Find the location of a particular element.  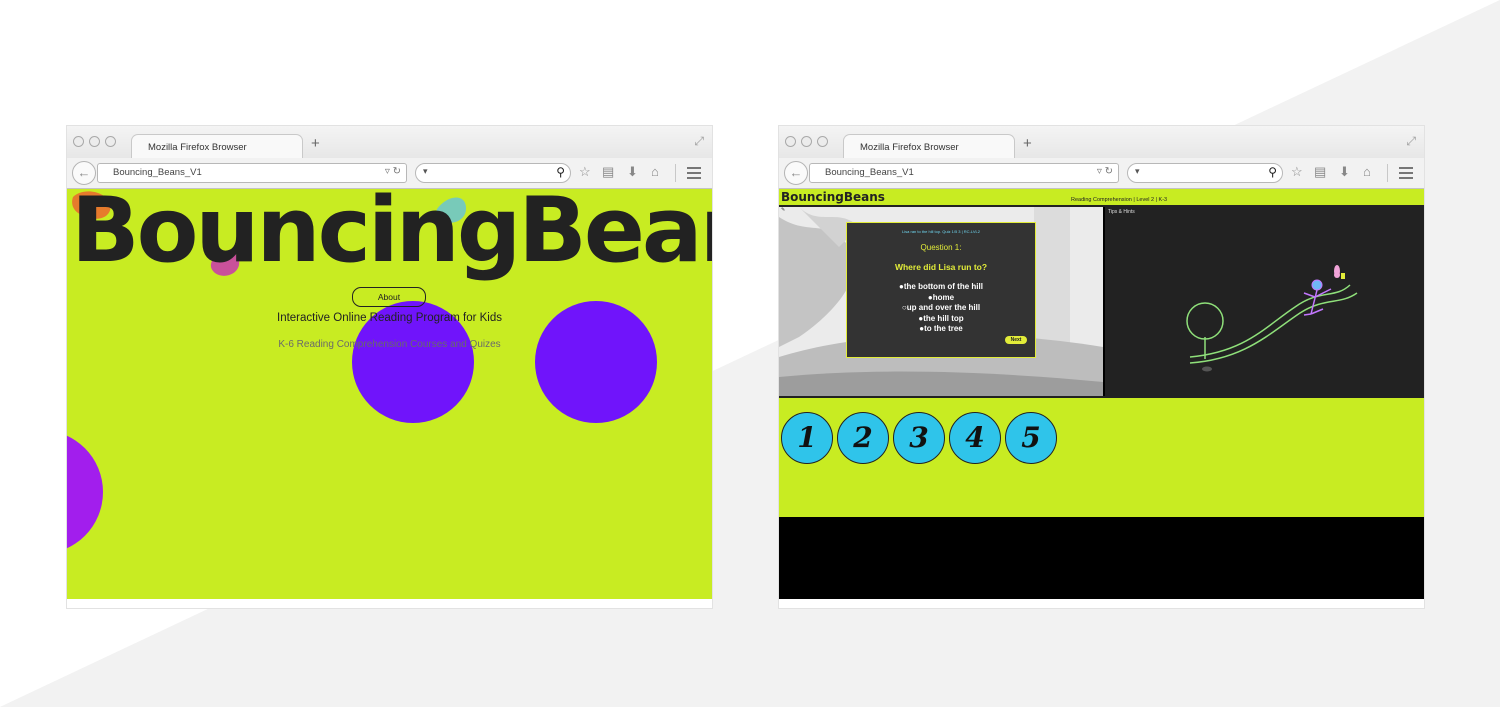

answer-option: ●home is located at coordinates (941, 298).